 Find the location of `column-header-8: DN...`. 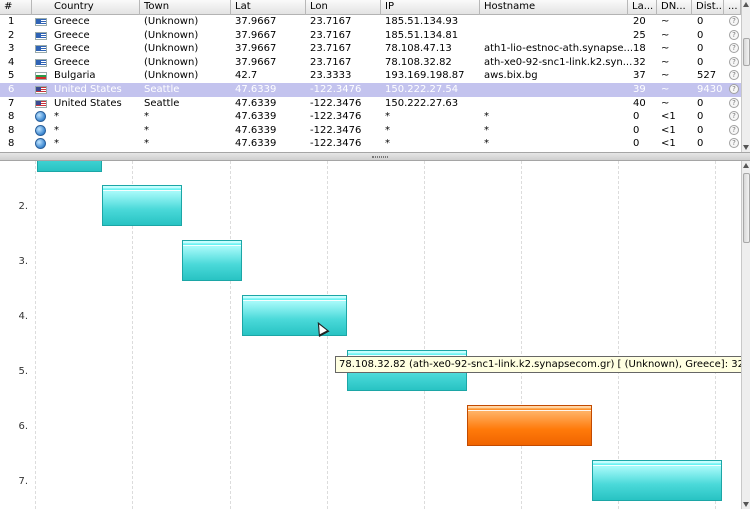

column-header-8: DN... is located at coordinates (674, 7).